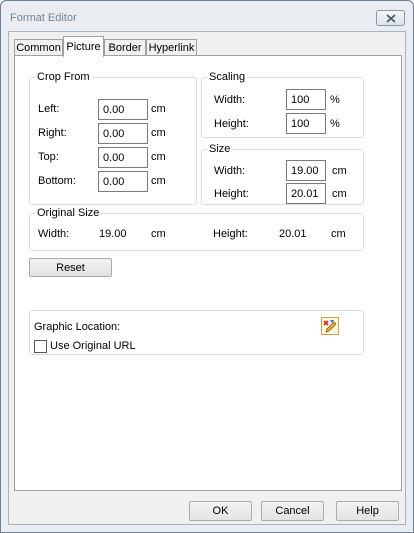 The width and height of the screenshot is (414, 533). What do you see at coordinates (158, 181) in the screenshot?
I see `crop-bottom-unit: cm` at bounding box center [158, 181].